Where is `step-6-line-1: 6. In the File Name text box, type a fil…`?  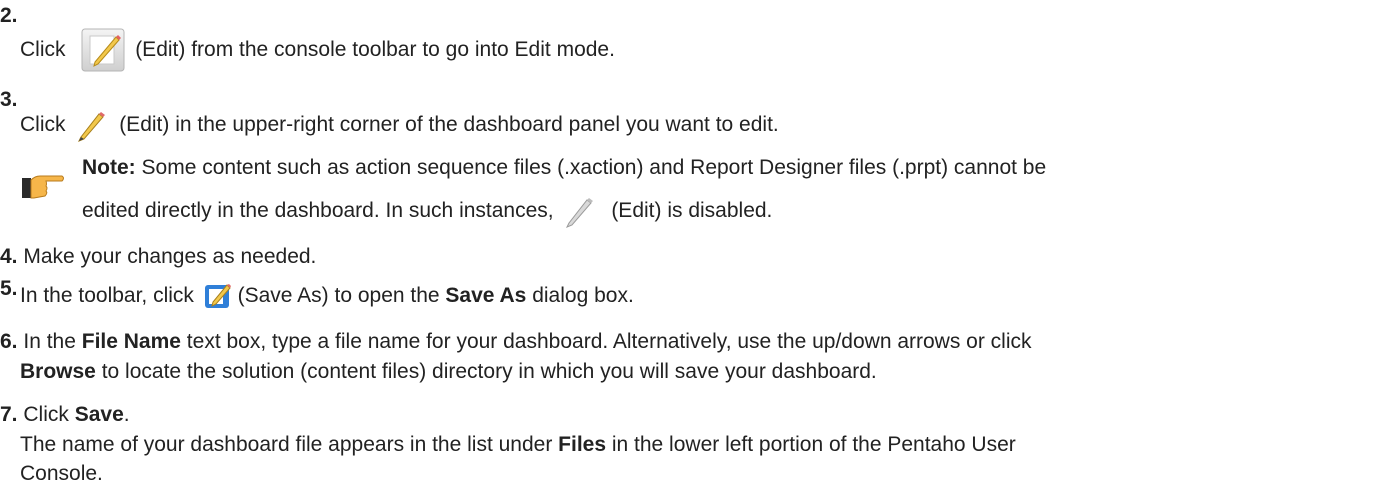
step-6-line-1: 6. In the File Name text box, type a fil… is located at coordinates (516, 341).